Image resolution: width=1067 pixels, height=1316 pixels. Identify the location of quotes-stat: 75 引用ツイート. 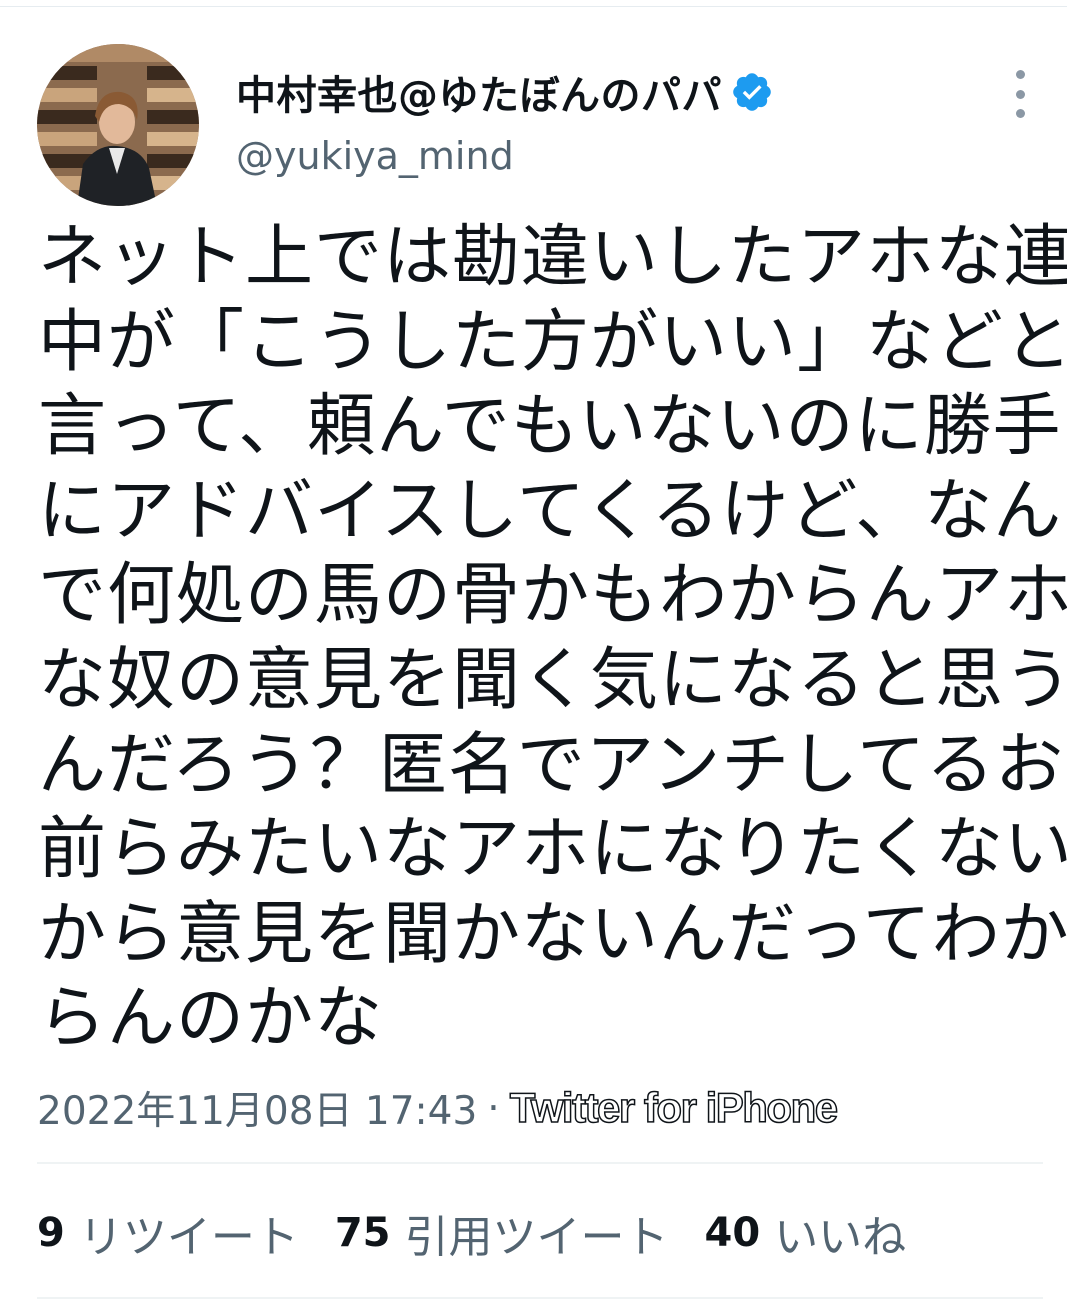
(502, 1233).